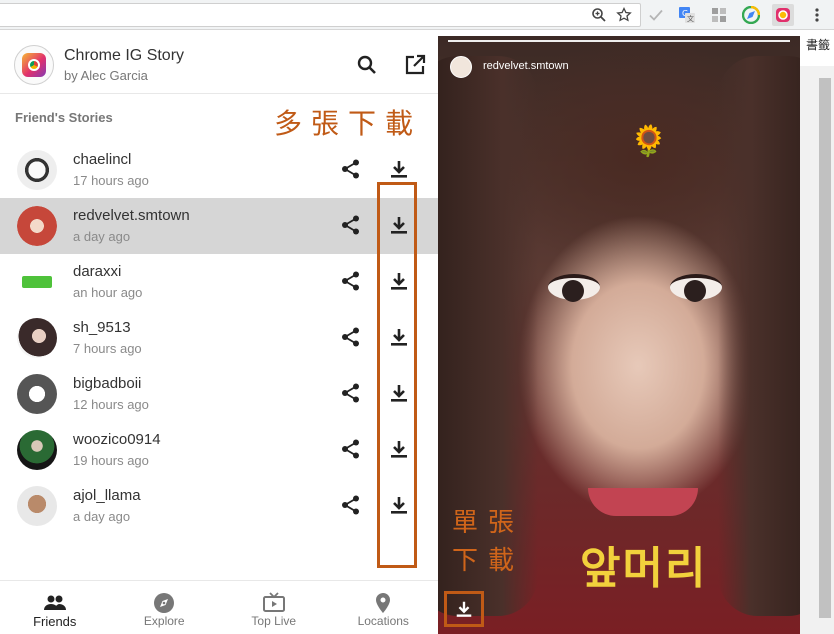 The image size is (834, 634). I want to click on friend-row: sh_9513 7 hours ago, so click(219, 338).